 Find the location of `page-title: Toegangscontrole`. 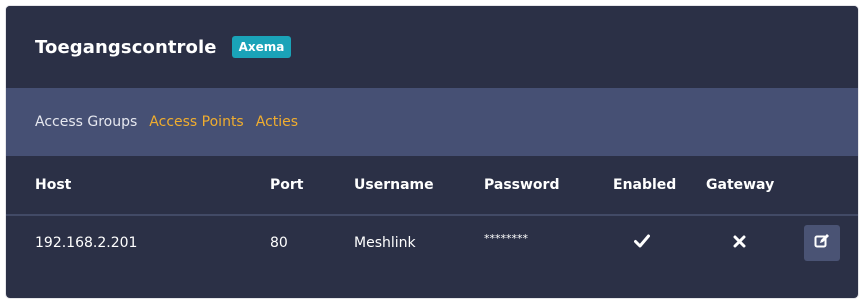

page-title: Toegangscontrole is located at coordinates (126, 47).